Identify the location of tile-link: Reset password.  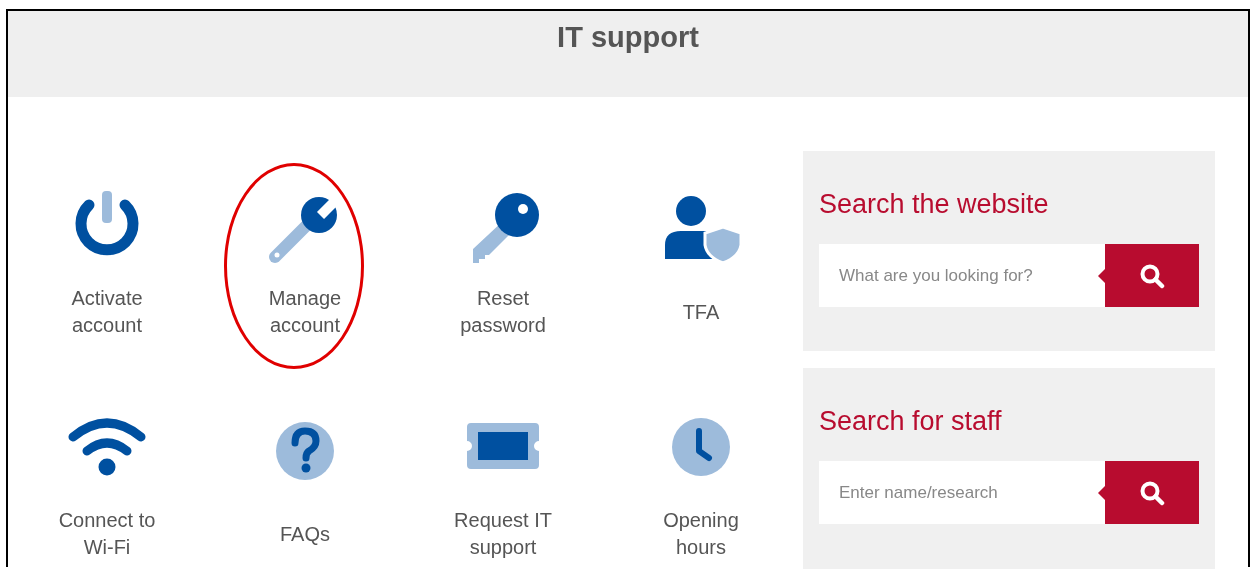
(503, 312).